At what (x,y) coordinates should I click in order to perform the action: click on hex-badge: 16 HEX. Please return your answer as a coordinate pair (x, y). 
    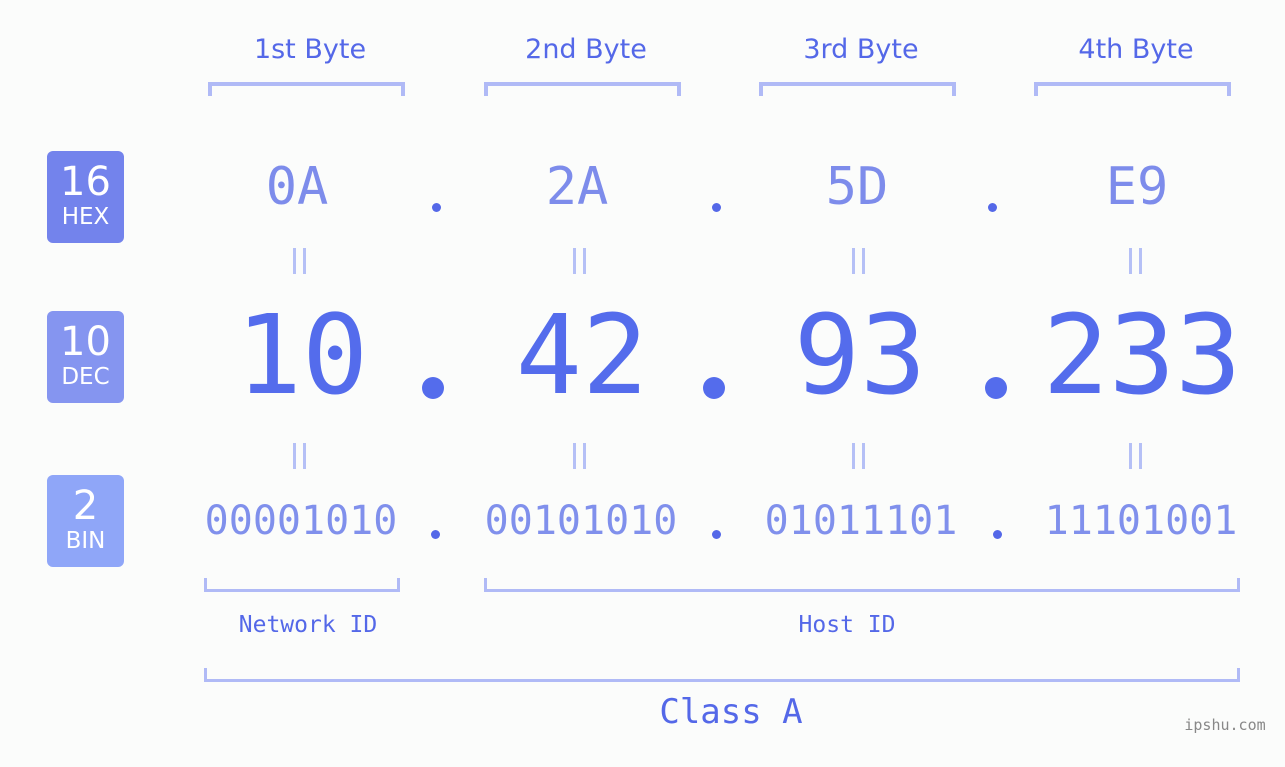
    Looking at the image, I should click on (85, 197).